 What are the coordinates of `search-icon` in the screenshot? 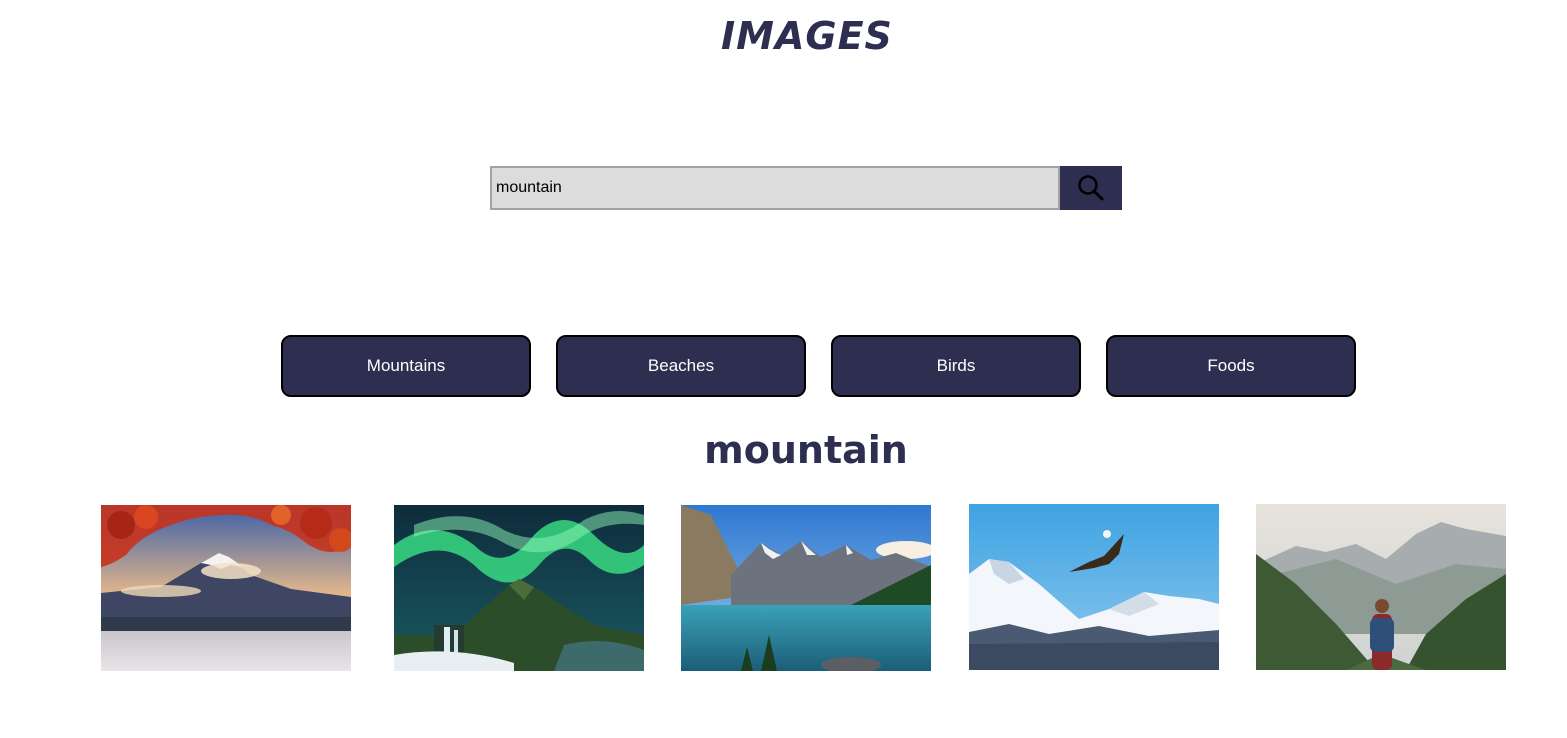 It's located at (1091, 188).